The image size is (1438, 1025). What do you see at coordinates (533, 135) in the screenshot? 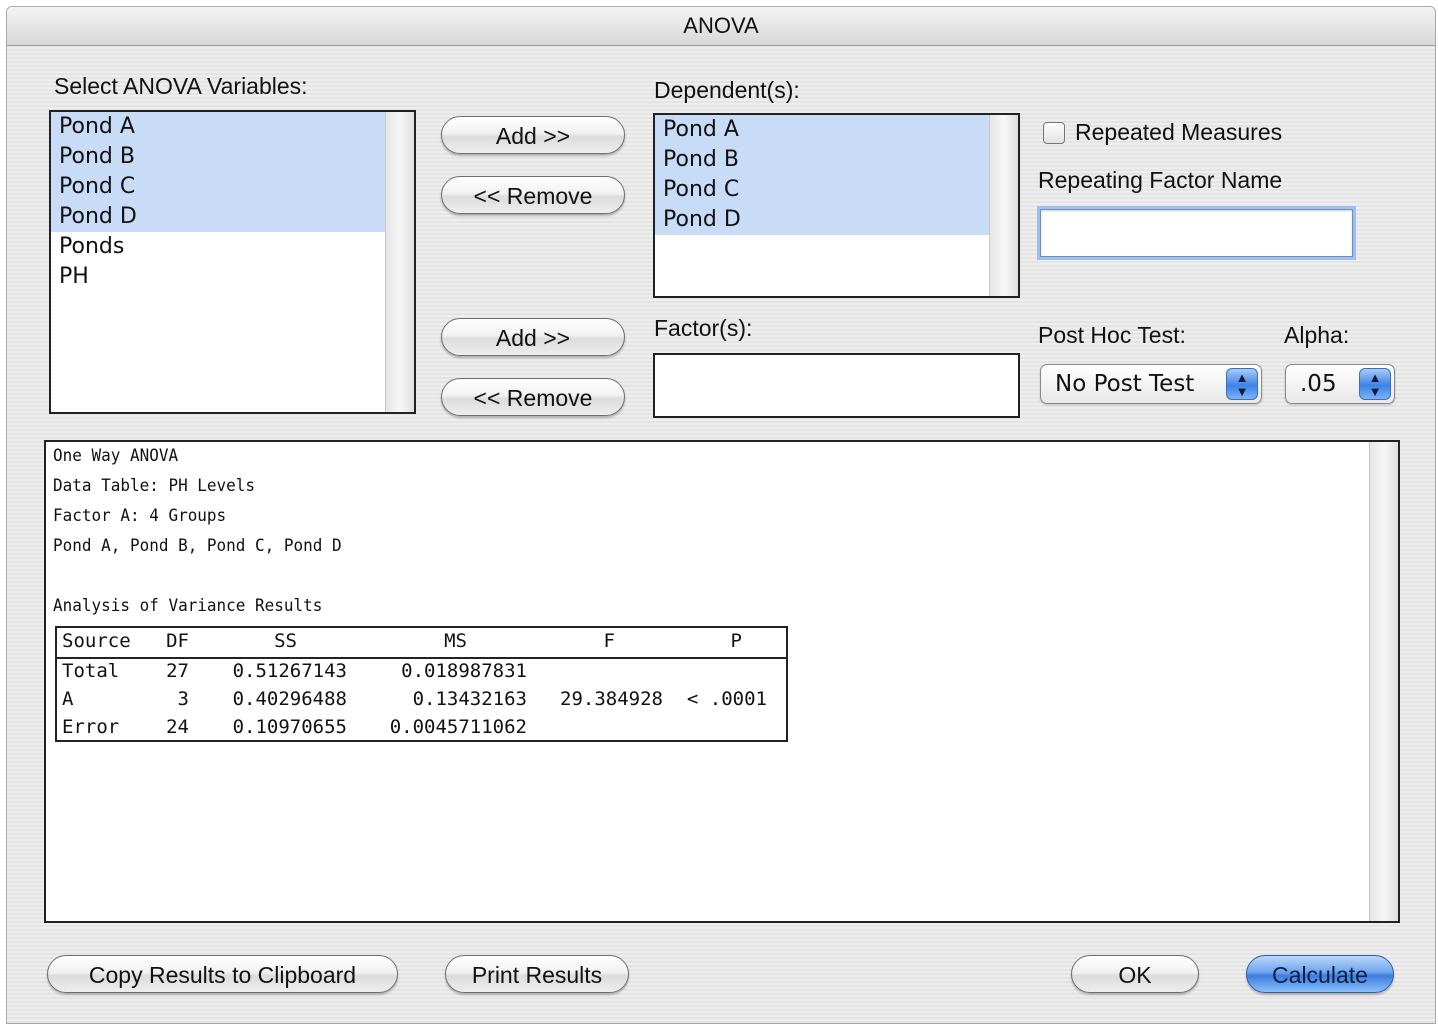
I see `add-dependent-button: Add >>` at bounding box center [533, 135].